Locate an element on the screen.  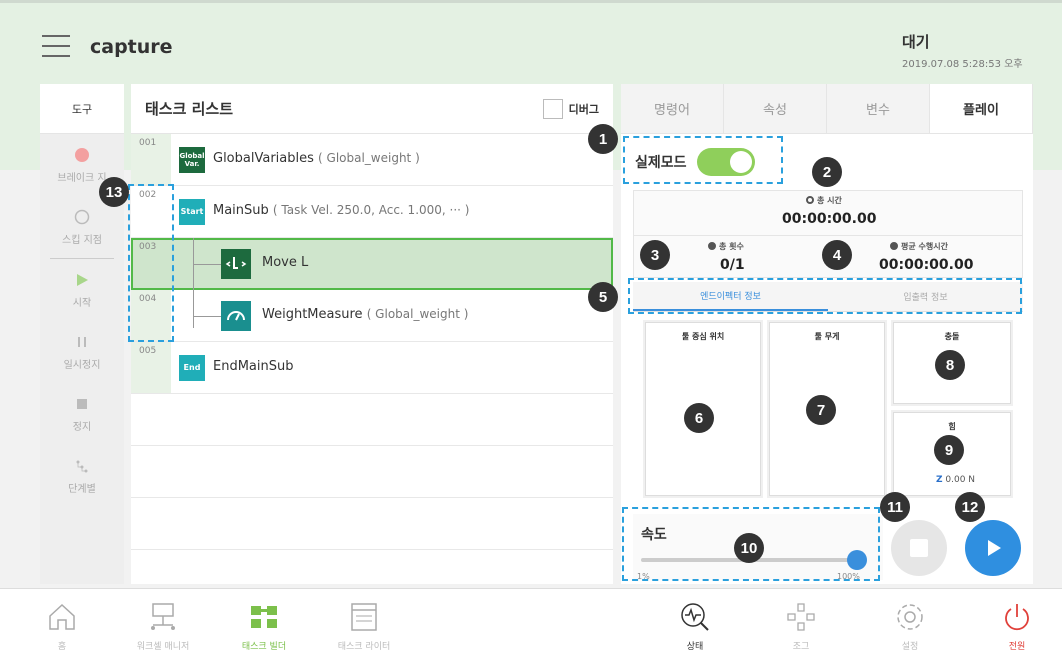
avg-time-value: 00:00:00.00 is located at coordinates (926, 265).